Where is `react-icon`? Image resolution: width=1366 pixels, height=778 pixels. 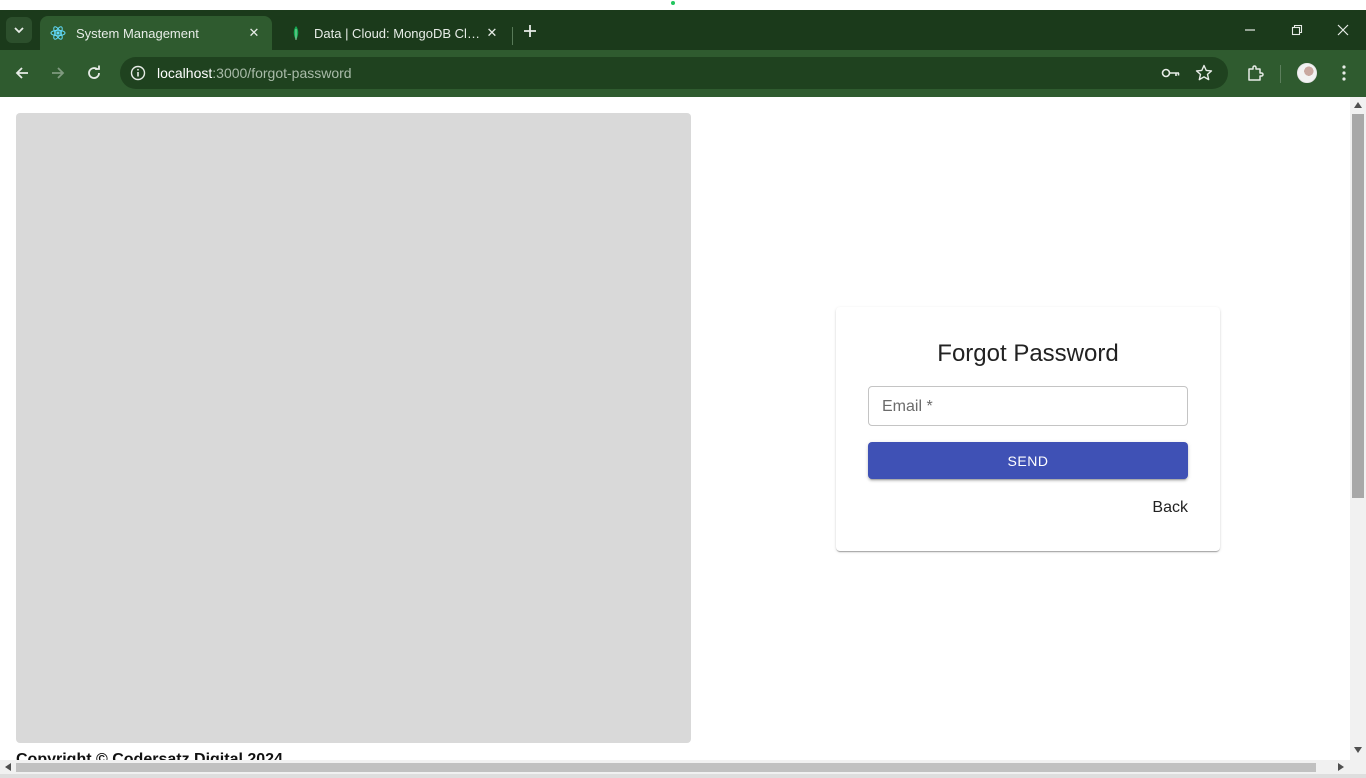
react-icon is located at coordinates (58, 33).